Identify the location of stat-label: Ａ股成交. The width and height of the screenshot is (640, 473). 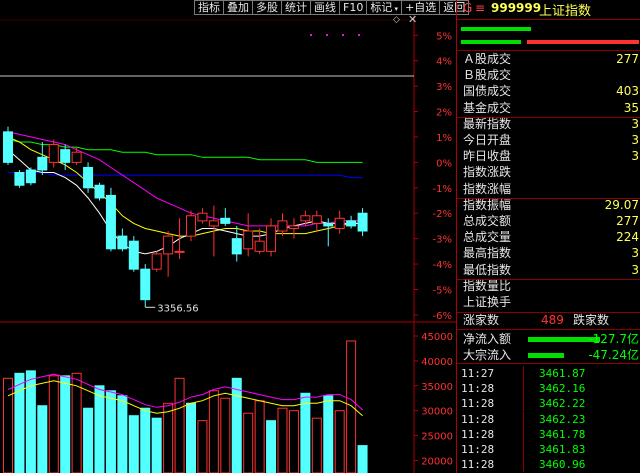
(487, 59).